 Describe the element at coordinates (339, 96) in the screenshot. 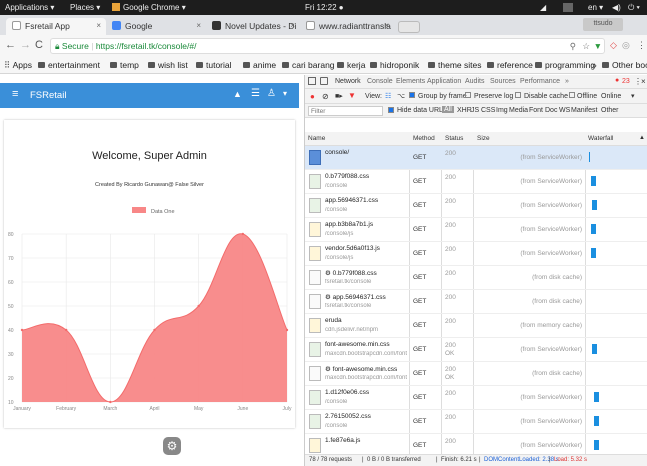

I see `camera-icon: ■▸` at that location.